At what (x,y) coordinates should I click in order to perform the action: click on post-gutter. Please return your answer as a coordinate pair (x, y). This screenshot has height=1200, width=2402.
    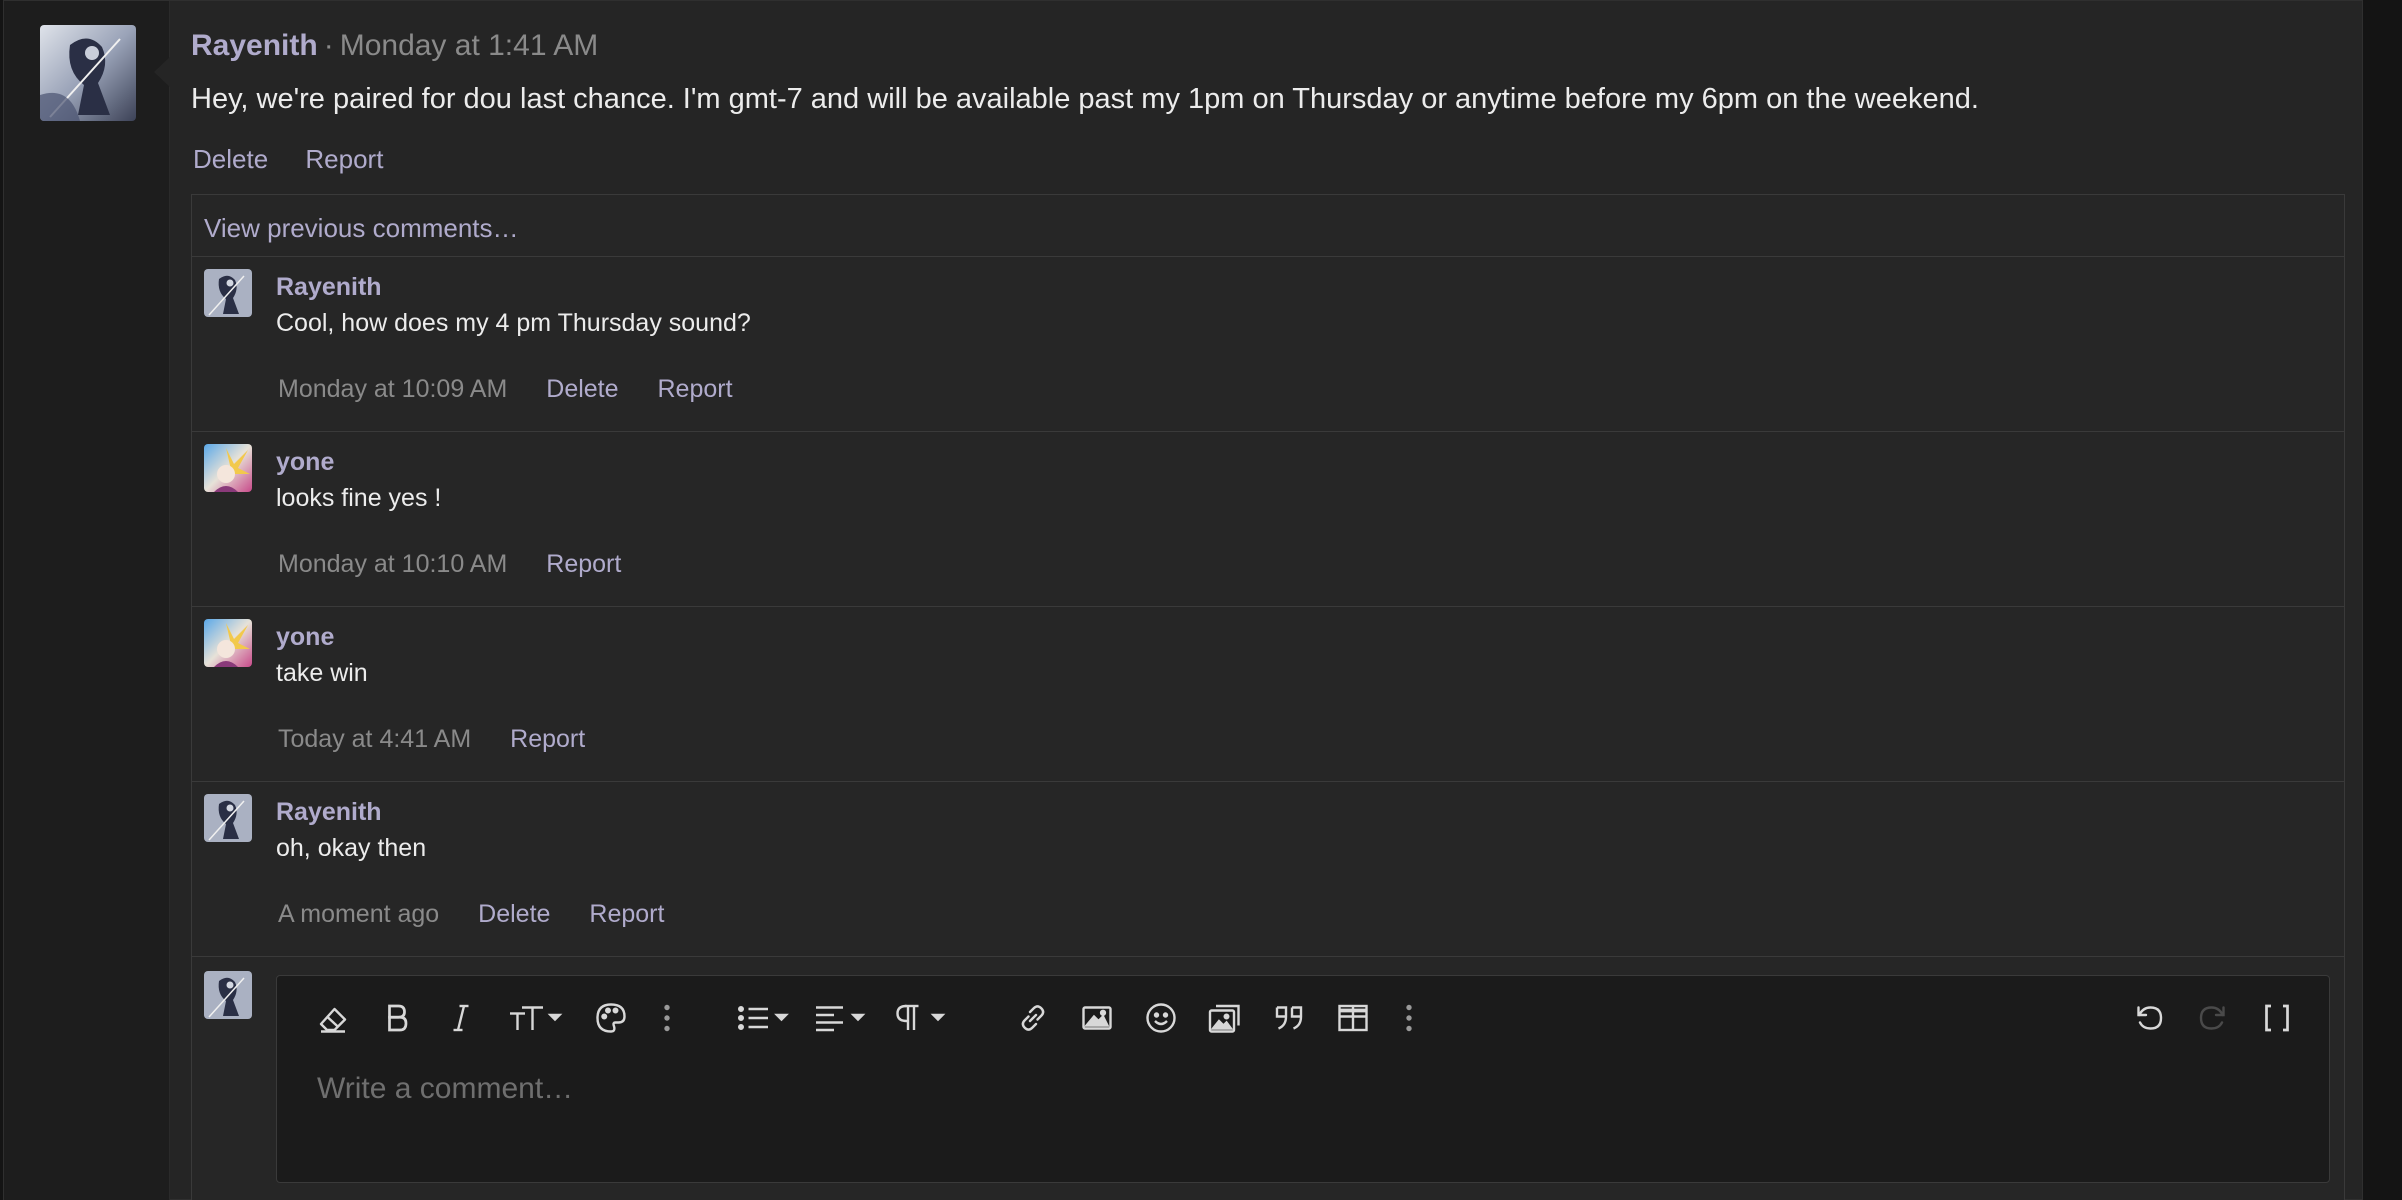
    Looking at the image, I should click on (87, 600).